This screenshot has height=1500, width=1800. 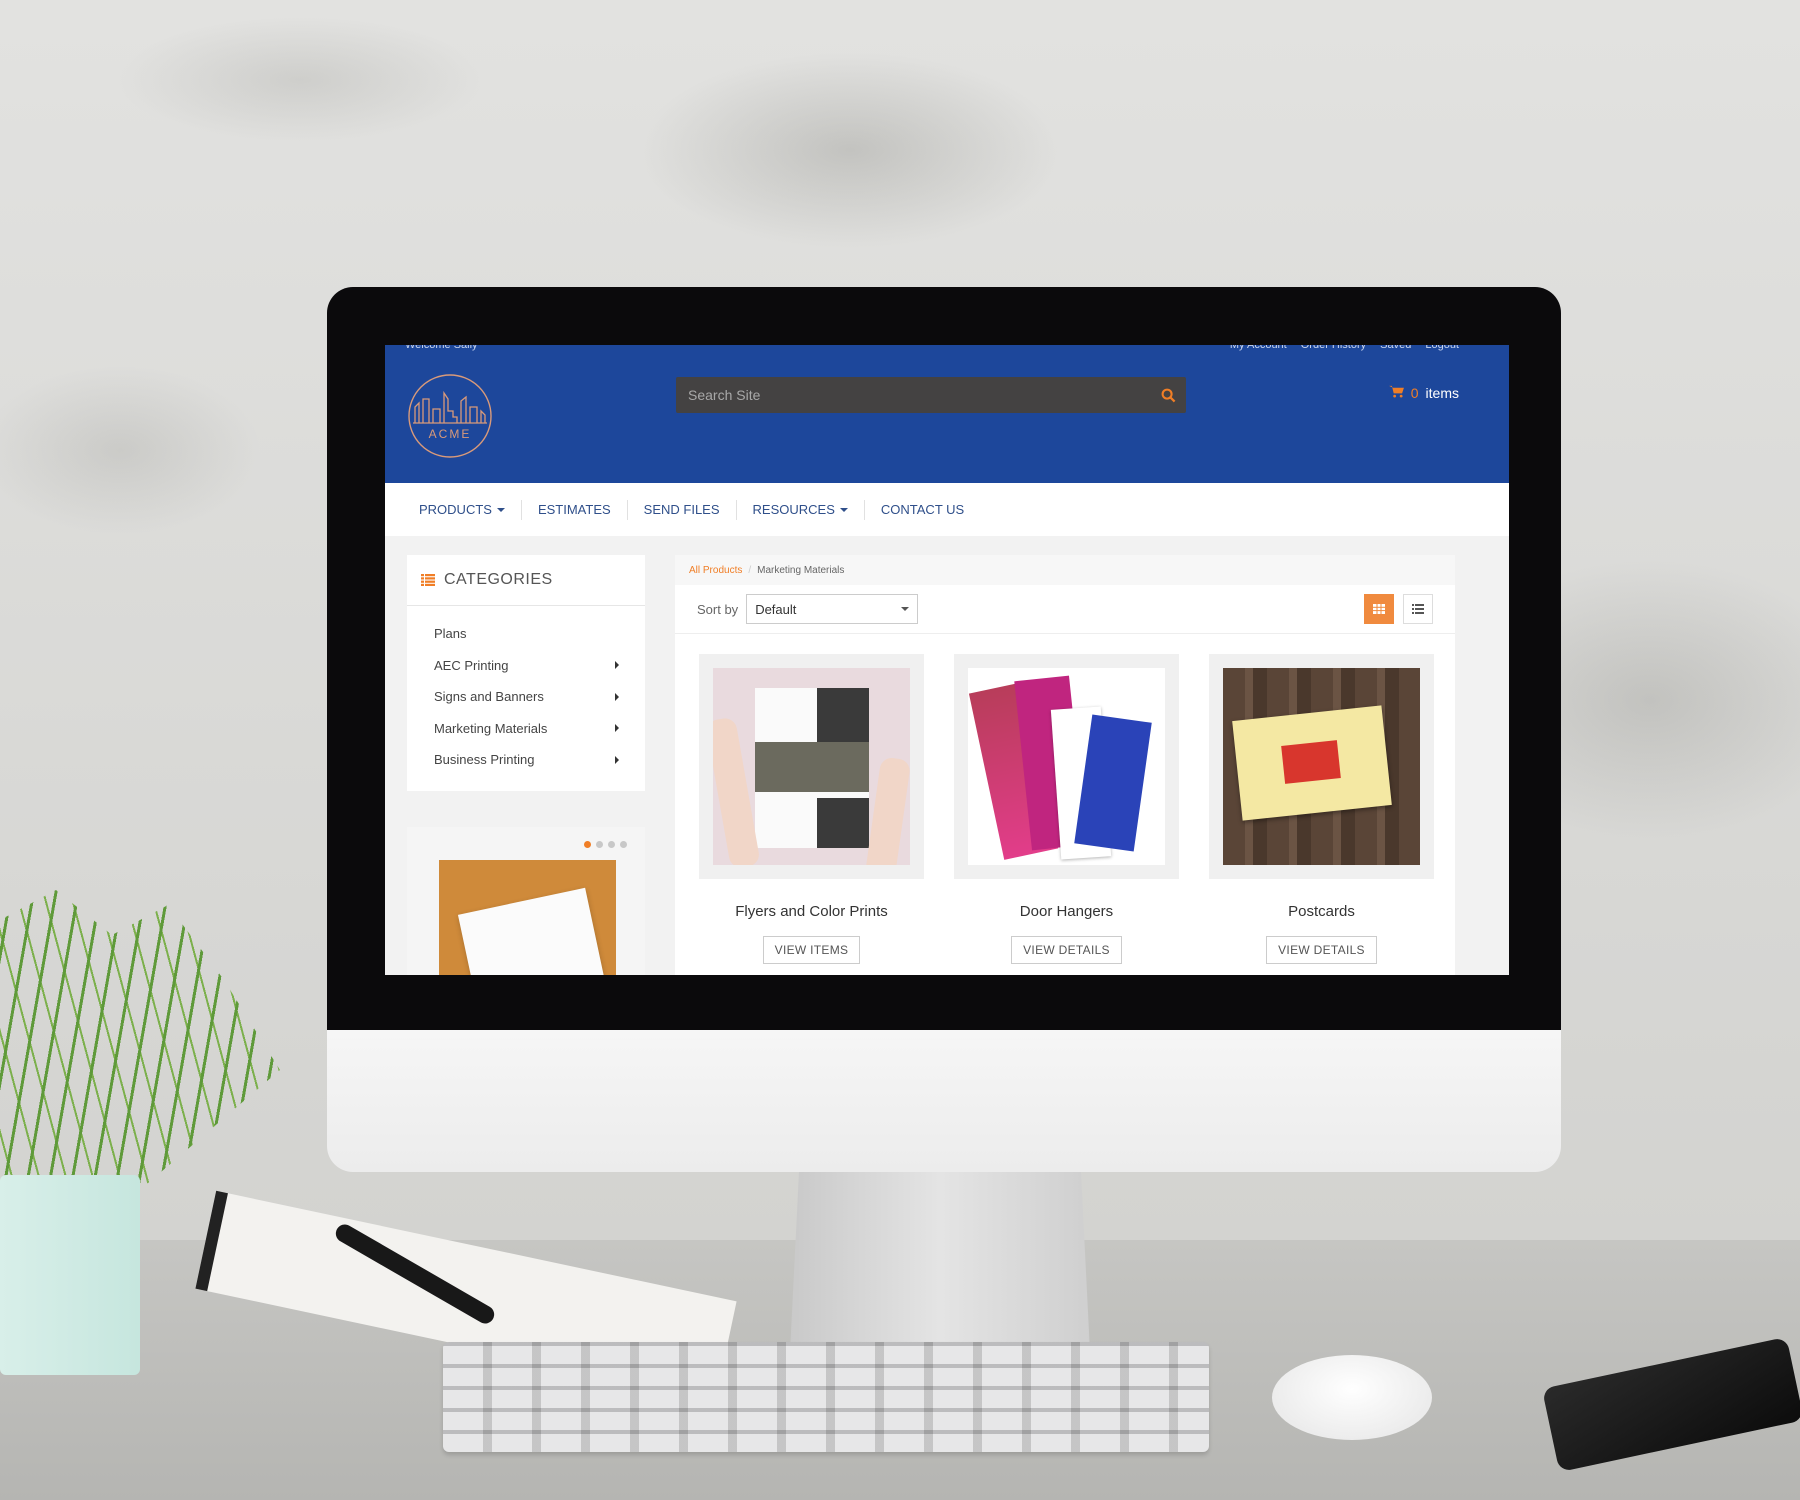 I want to click on category-plans: Plans, so click(x=526, y=634).